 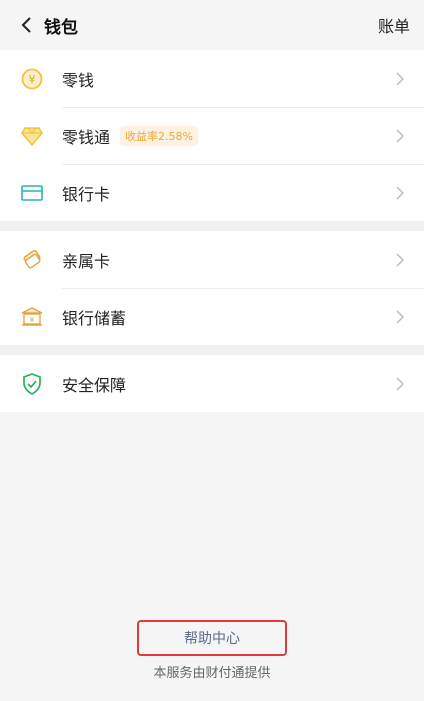 I want to click on wallet-group-3: 安全保障, so click(x=212, y=383).